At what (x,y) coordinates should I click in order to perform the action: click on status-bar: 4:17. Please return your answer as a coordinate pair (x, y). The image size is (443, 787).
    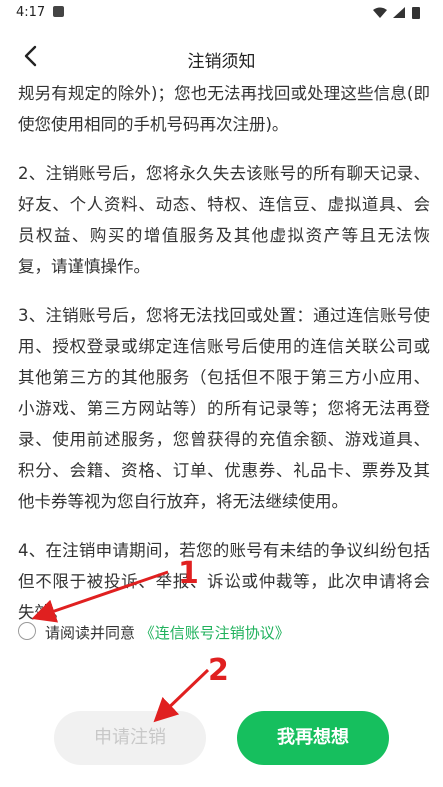
    Looking at the image, I should click on (221, 13).